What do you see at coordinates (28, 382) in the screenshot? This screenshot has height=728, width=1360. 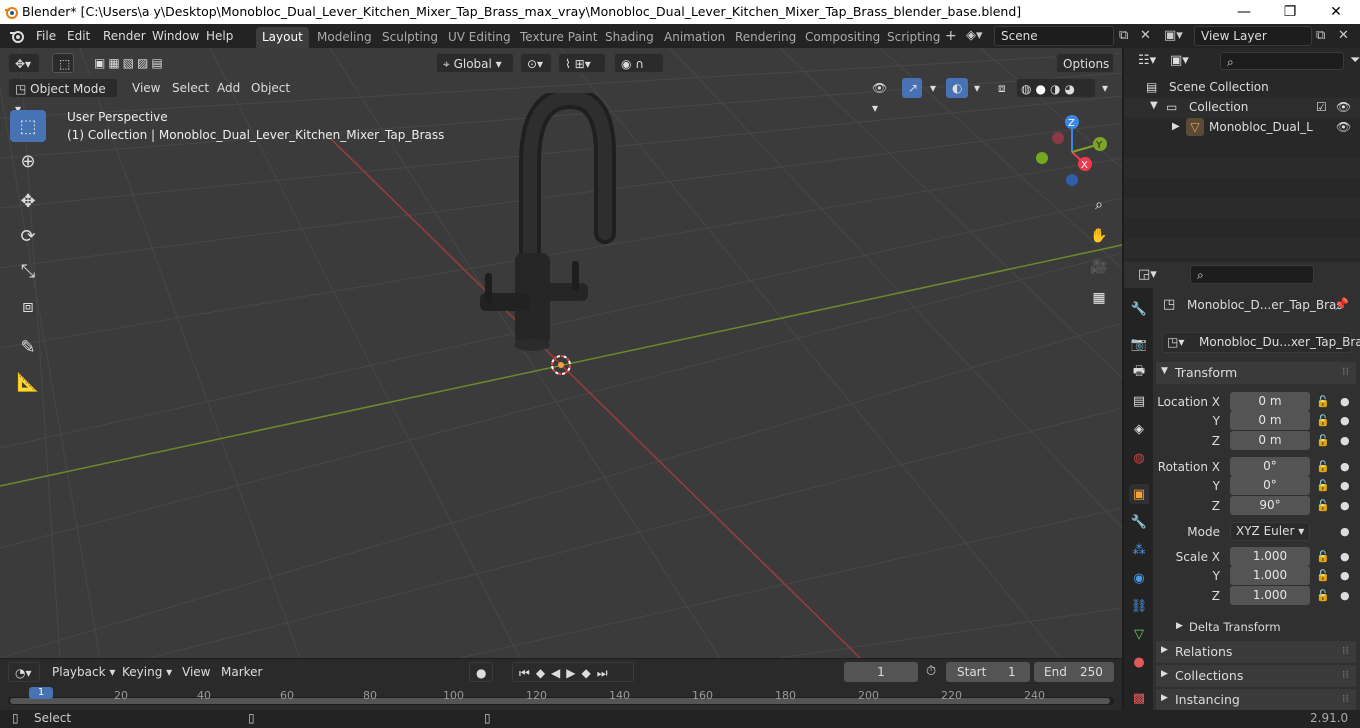 I see `tool-measure: 📐` at bounding box center [28, 382].